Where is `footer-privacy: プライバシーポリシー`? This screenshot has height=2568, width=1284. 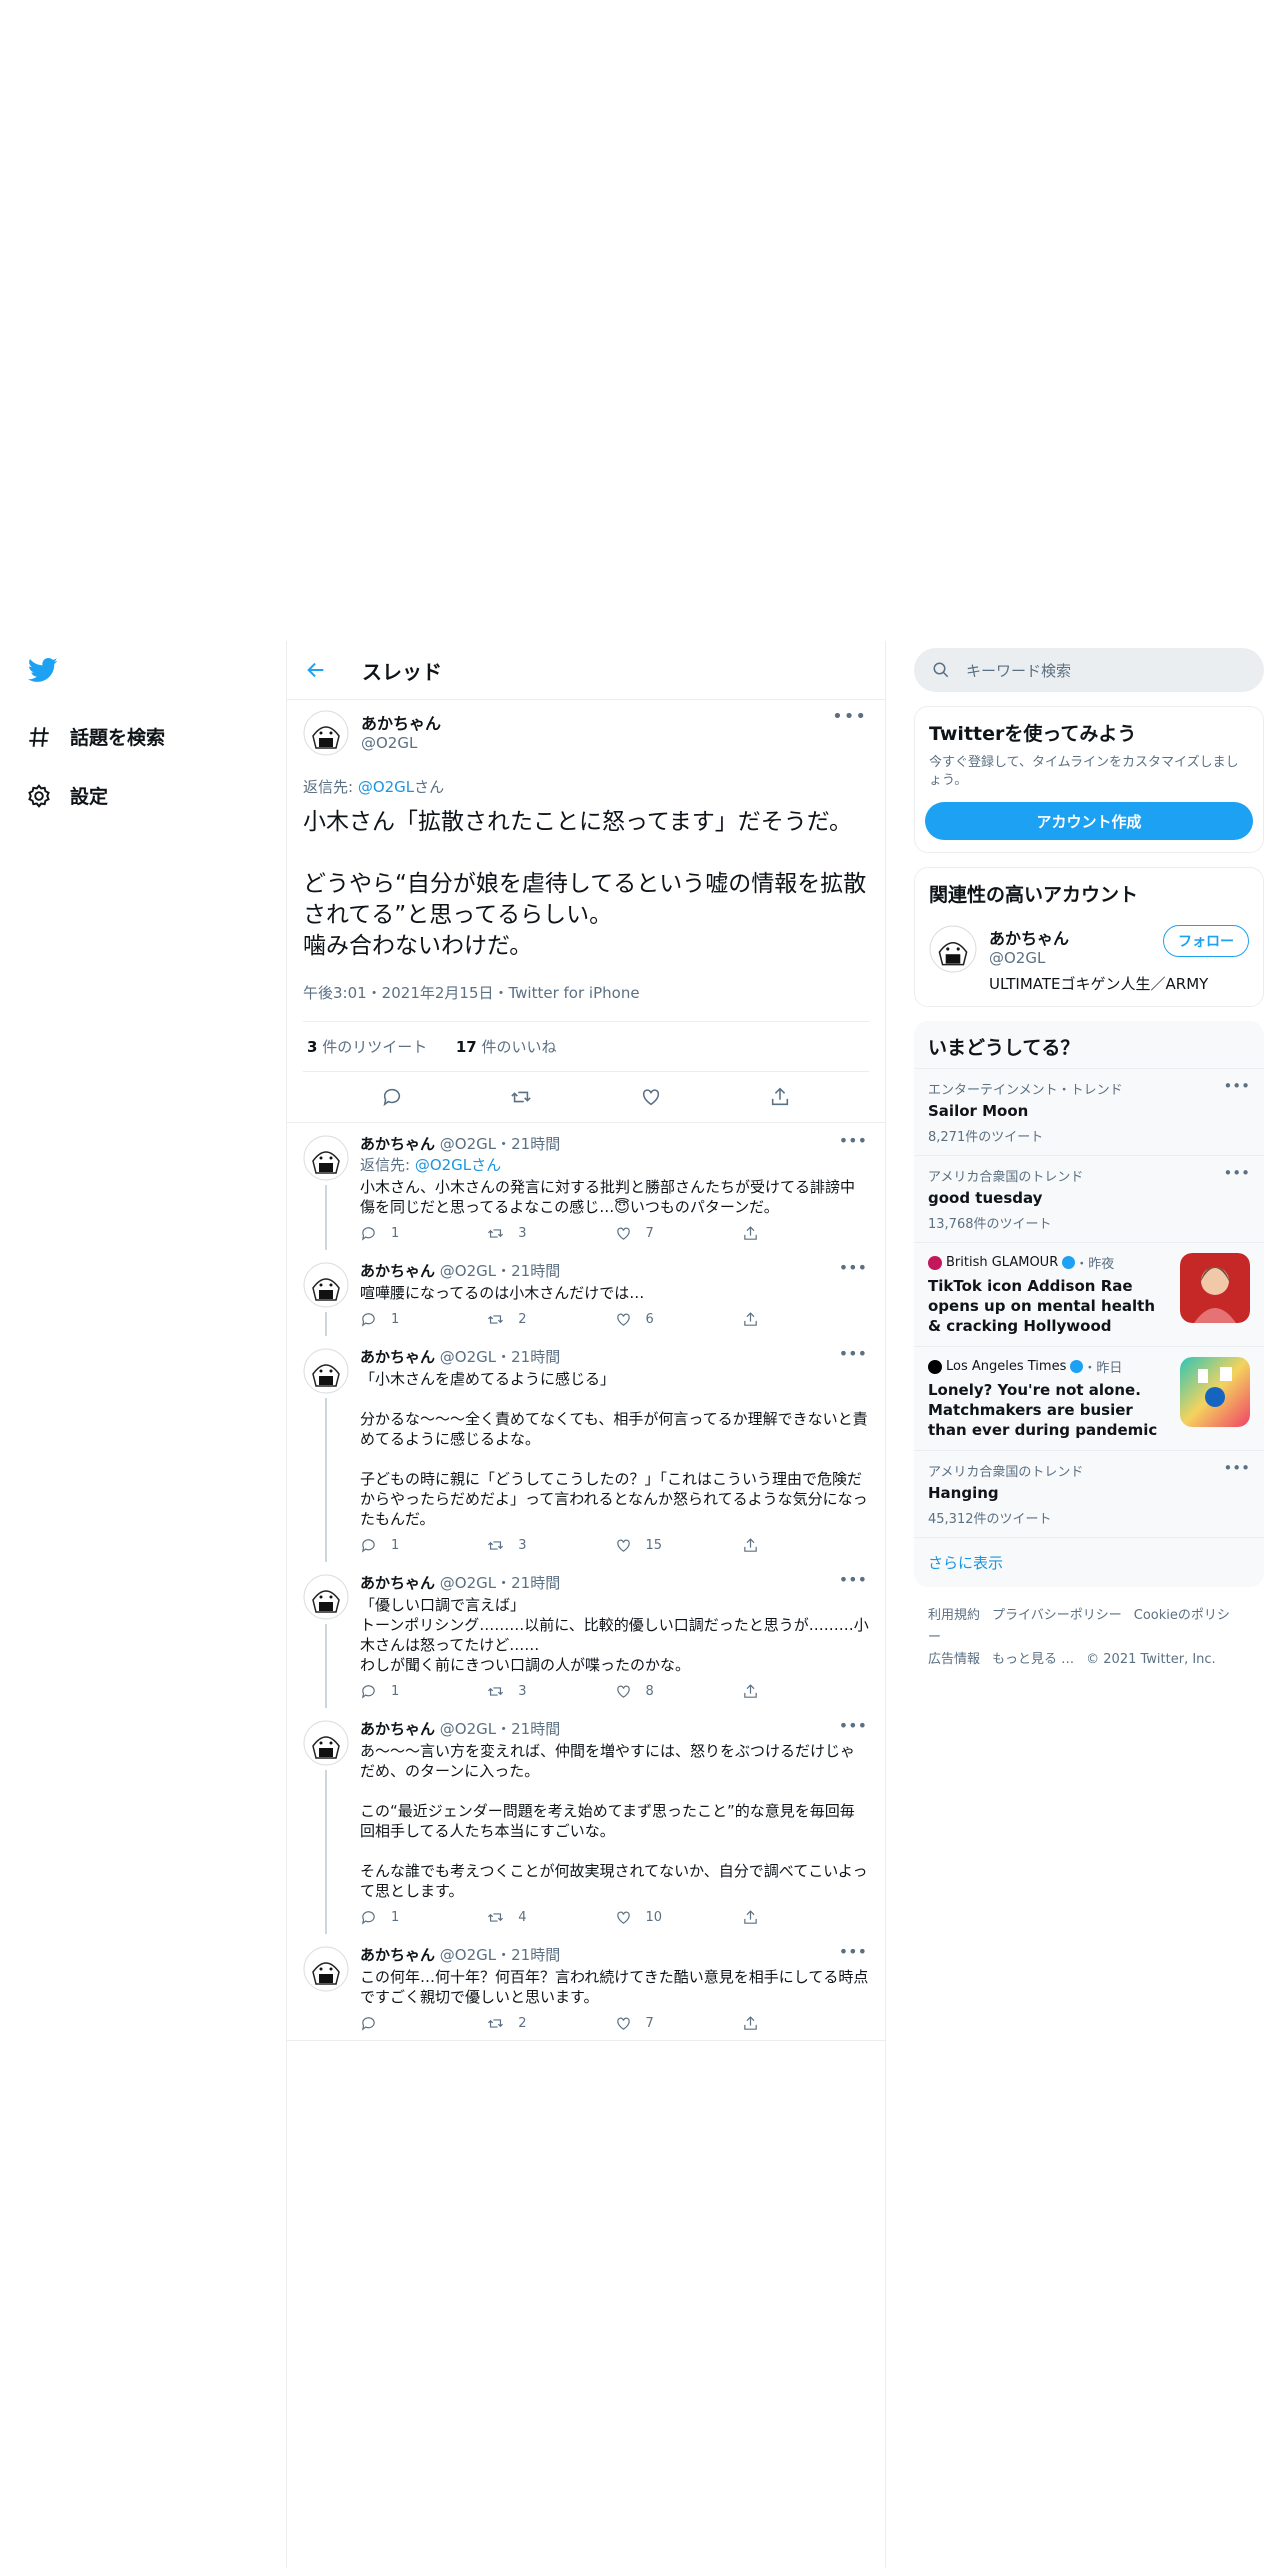 footer-privacy: プライバシーポリシー is located at coordinates (1057, 1615).